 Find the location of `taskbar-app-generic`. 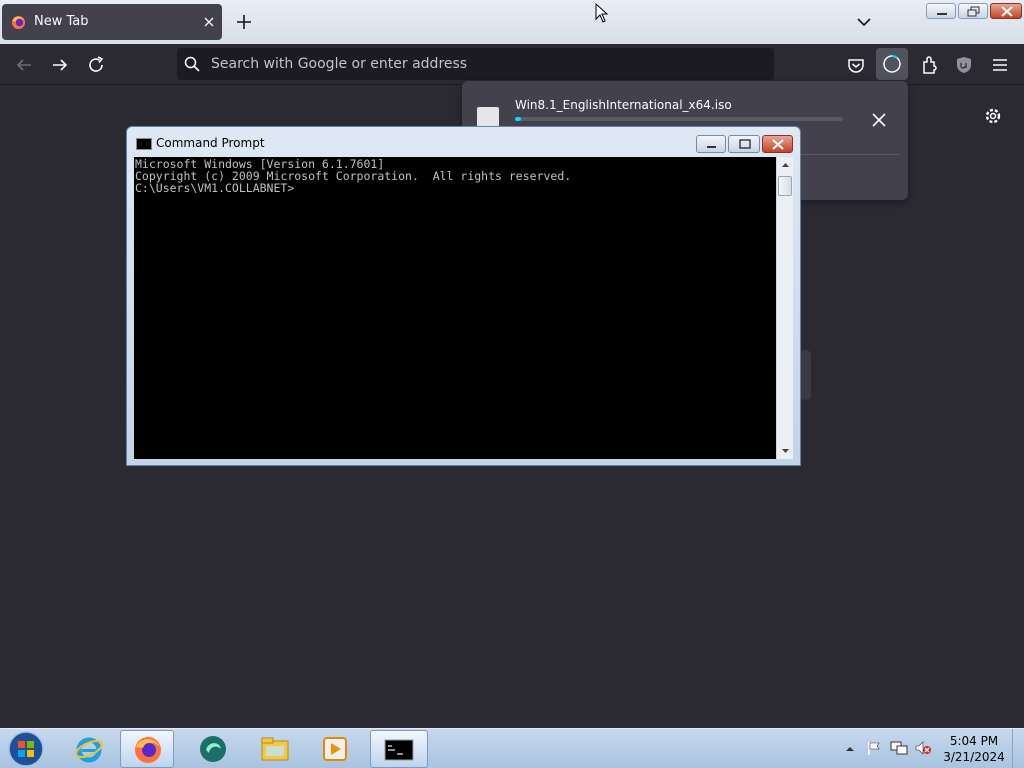

taskbar-app-generic is located at coordinates (213, 749).